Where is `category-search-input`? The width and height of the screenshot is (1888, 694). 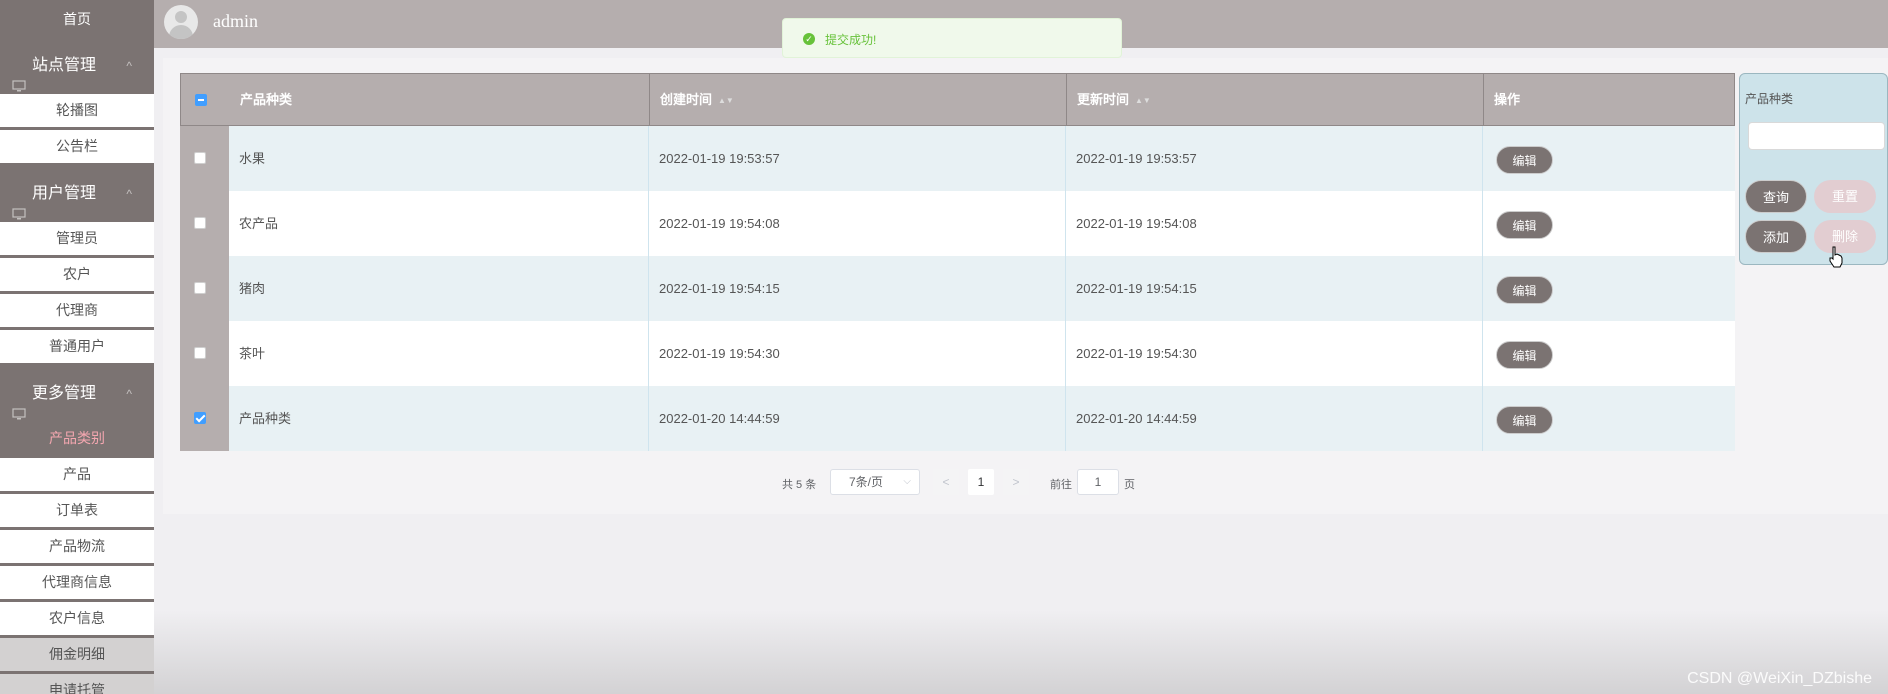 category-search-input is located at coordinates (1816, 136).